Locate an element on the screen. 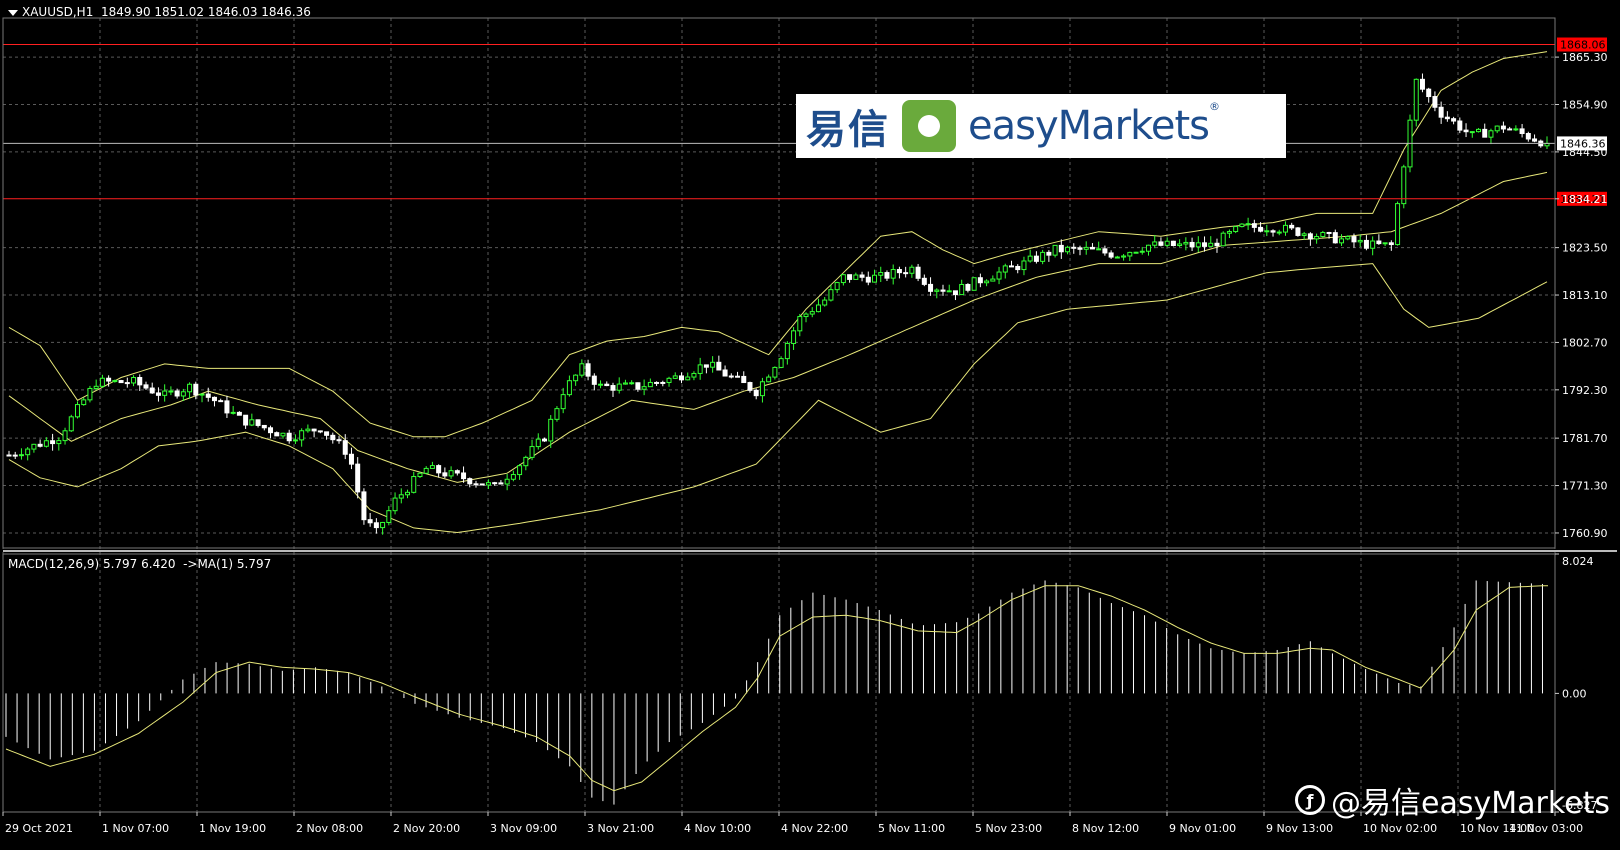 This screenshot has height=850, width=1620. y-tick-label: 1834.21 is located at coordinates (1585, 199).